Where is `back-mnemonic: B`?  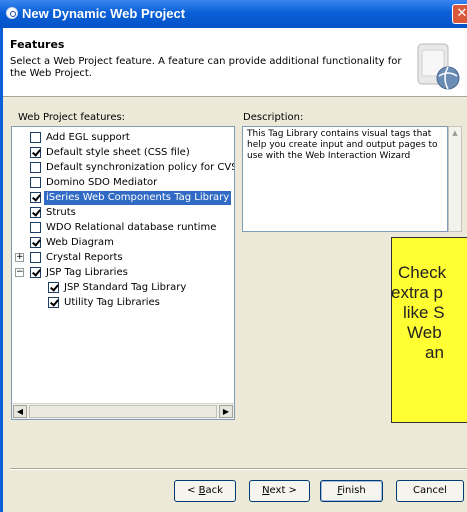
back-mnemonic: B is located at coordinates (202, 490).